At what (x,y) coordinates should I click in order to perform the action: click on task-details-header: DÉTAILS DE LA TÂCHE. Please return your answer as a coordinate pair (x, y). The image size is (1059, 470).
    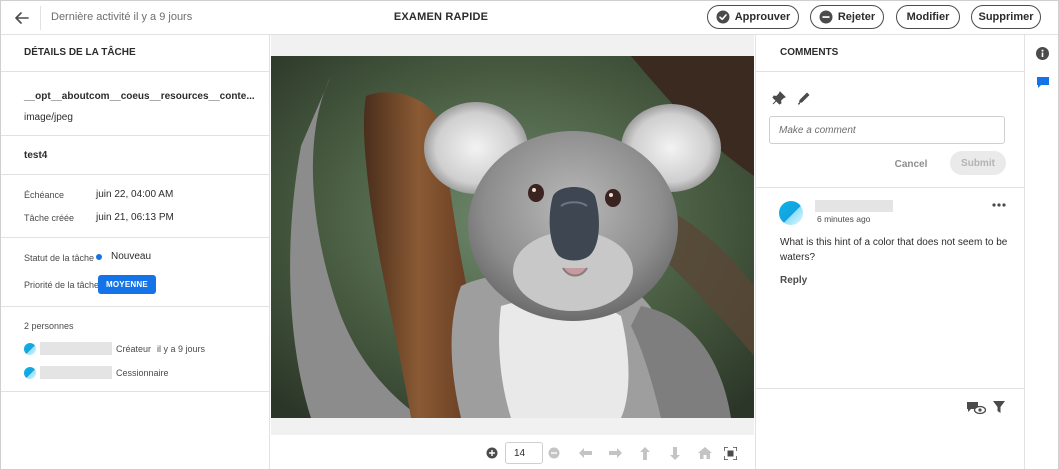
    Looking at the image, I should click on (135, 53).